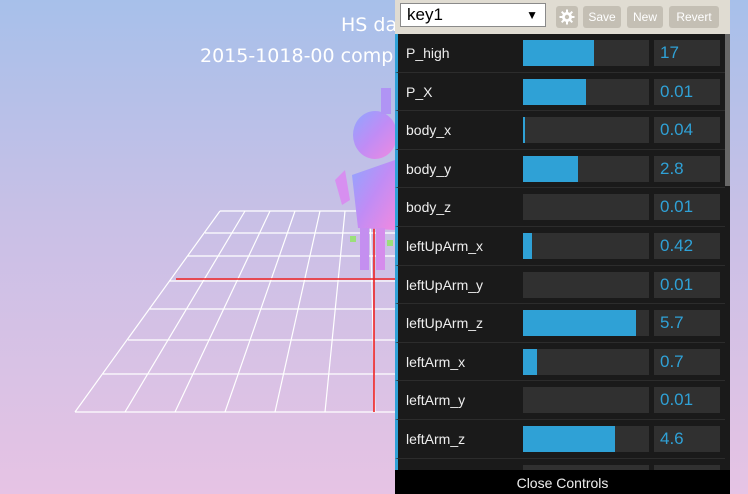 The image size is (748, 494). What do you see at coordinates (687, 168) in the screenshot?
I see `param-value-input: 2.8` at bounding box center [687, 168].